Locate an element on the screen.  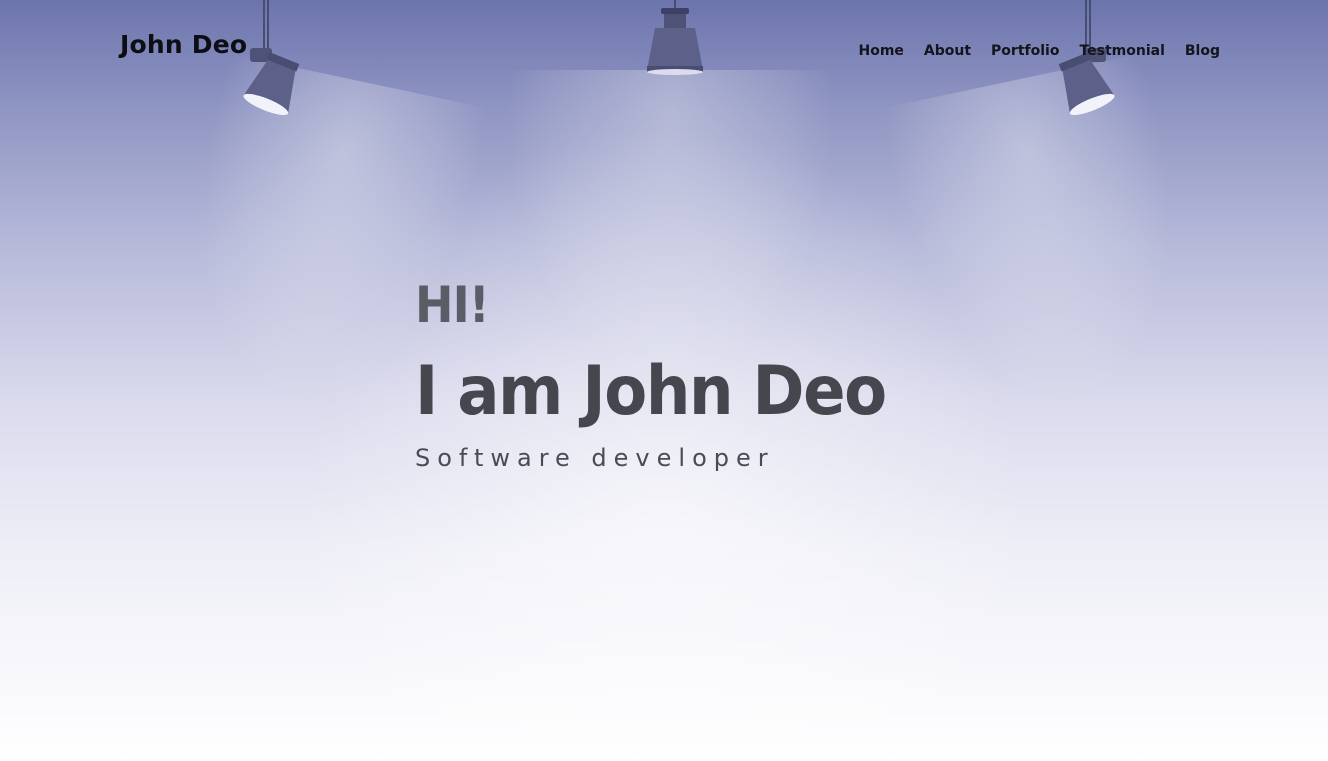
nav-link-testmonial: Testmonial is located at coordinates (1121, 51).